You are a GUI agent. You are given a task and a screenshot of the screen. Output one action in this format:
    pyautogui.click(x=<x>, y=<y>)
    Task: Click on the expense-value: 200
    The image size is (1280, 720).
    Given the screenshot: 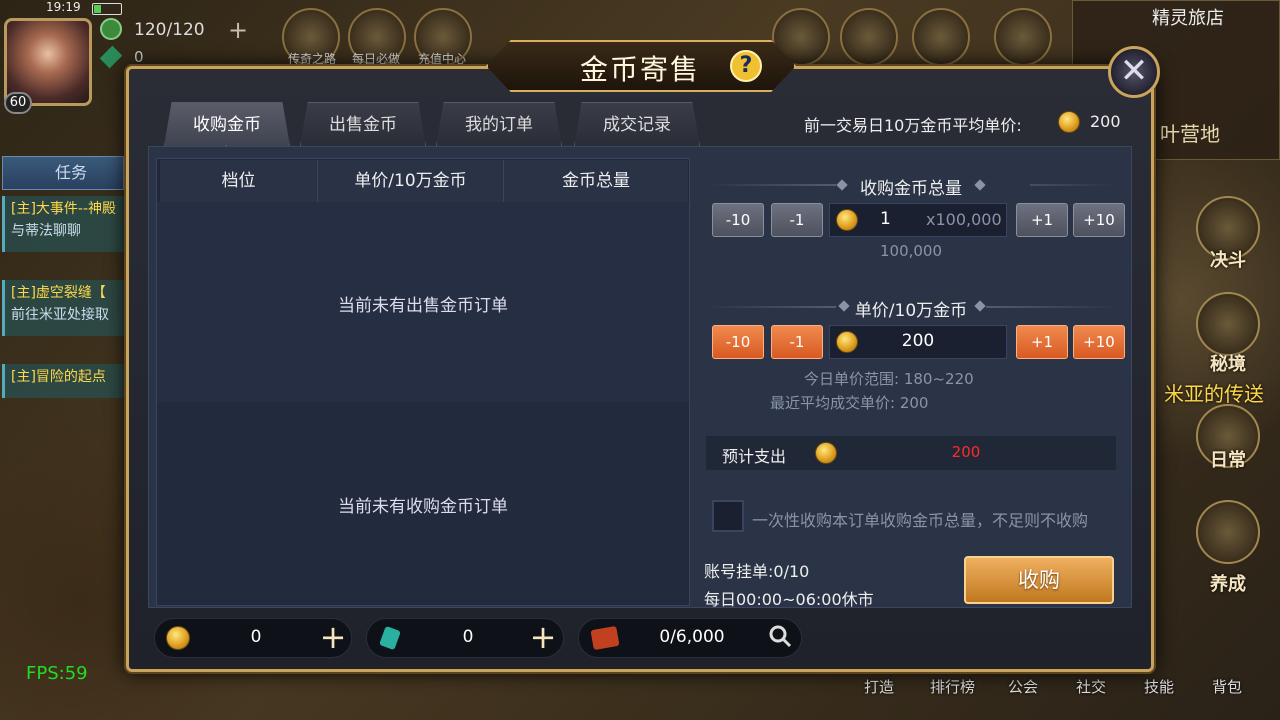 What is the action you would take?
    pyautogui.click(x=966, y=452)
    